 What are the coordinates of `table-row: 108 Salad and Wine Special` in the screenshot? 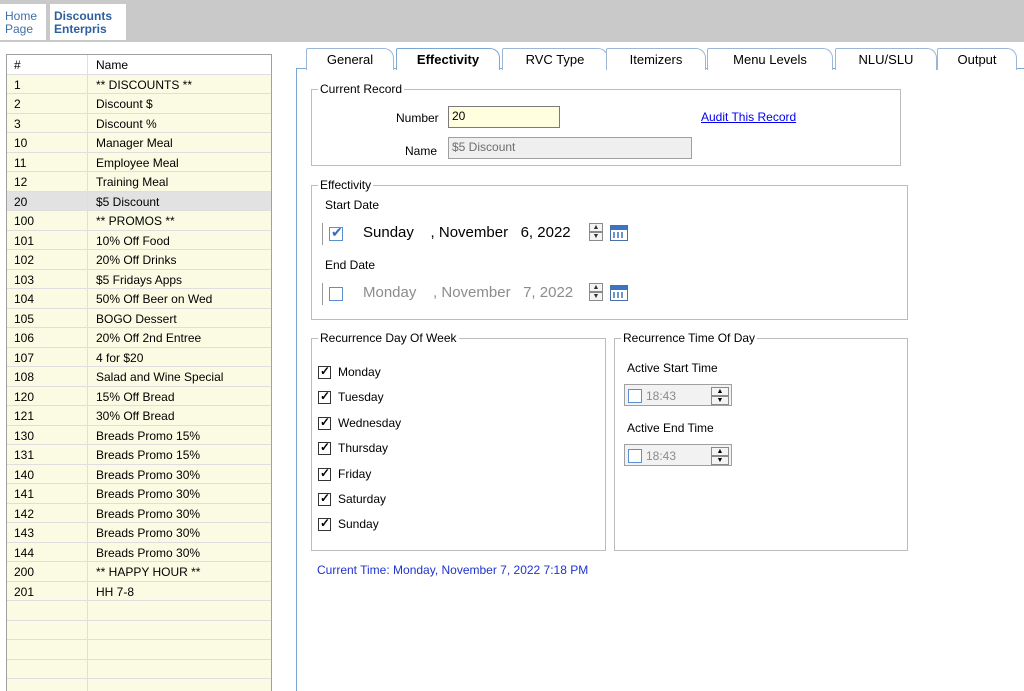 It's located at (139, 377).